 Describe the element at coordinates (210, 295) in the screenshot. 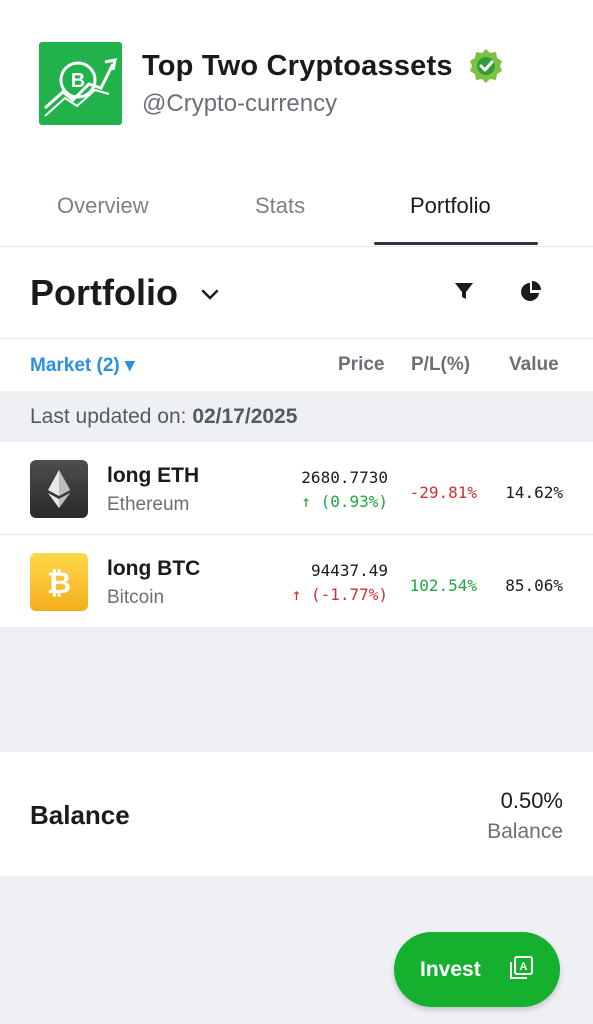

I see `chevron-down-icon` at that location.